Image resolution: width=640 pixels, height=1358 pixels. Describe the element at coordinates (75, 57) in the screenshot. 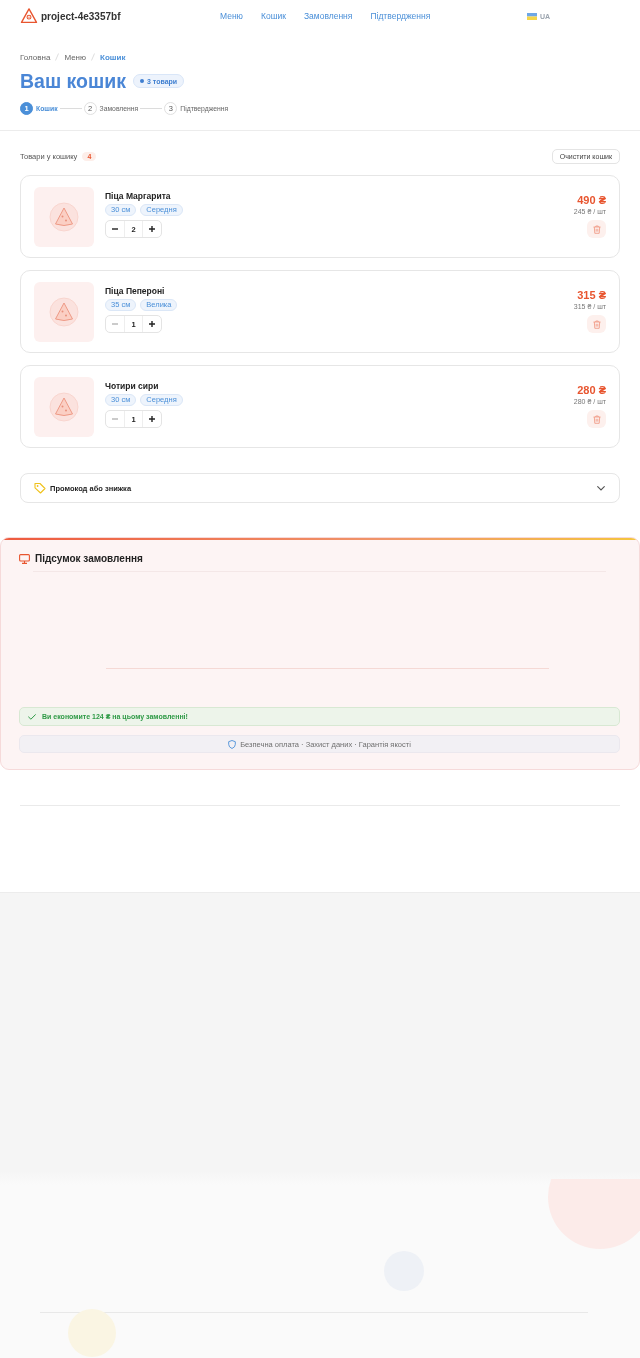

I see `breadcrumb-link: Меню` at that location.